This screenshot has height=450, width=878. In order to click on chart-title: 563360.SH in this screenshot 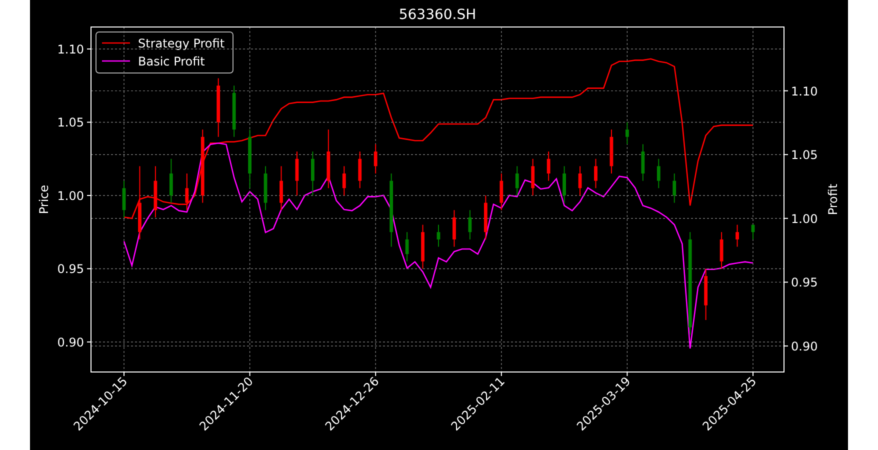, I will do `click(437, 15)`.